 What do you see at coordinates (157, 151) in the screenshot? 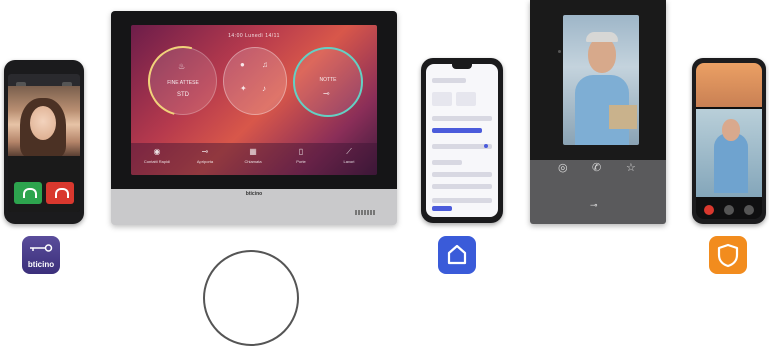
I see `eye-icon: ◉` at bounding box center [157, 151].